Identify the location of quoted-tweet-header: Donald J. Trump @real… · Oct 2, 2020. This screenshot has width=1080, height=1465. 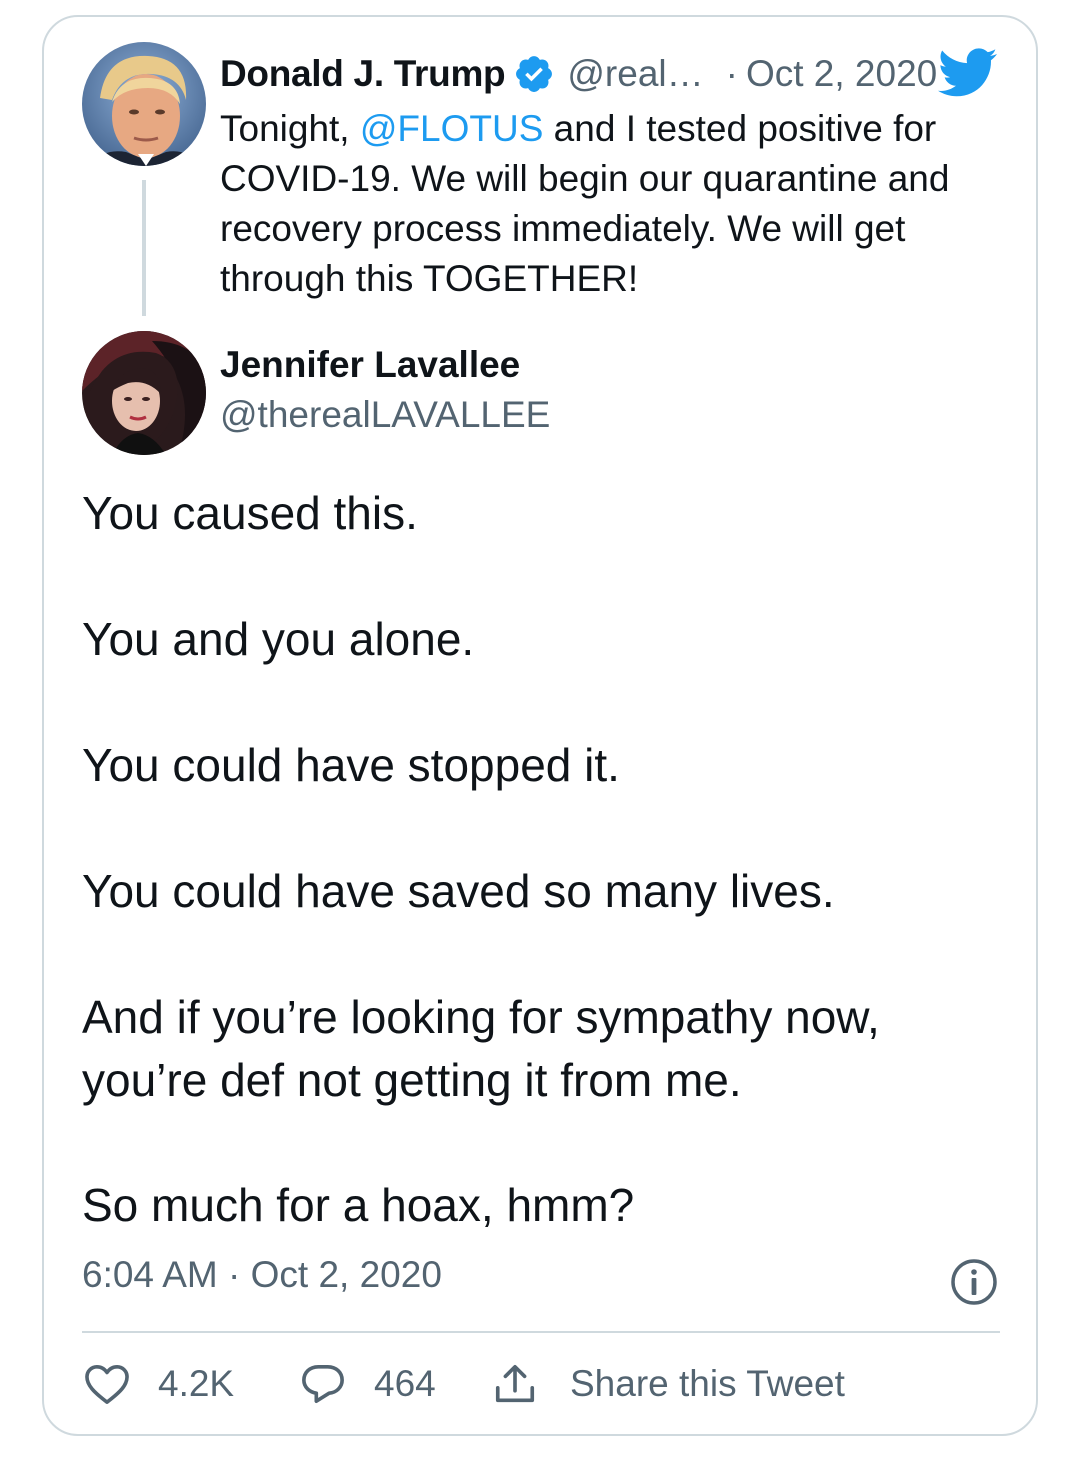
(578, 74).